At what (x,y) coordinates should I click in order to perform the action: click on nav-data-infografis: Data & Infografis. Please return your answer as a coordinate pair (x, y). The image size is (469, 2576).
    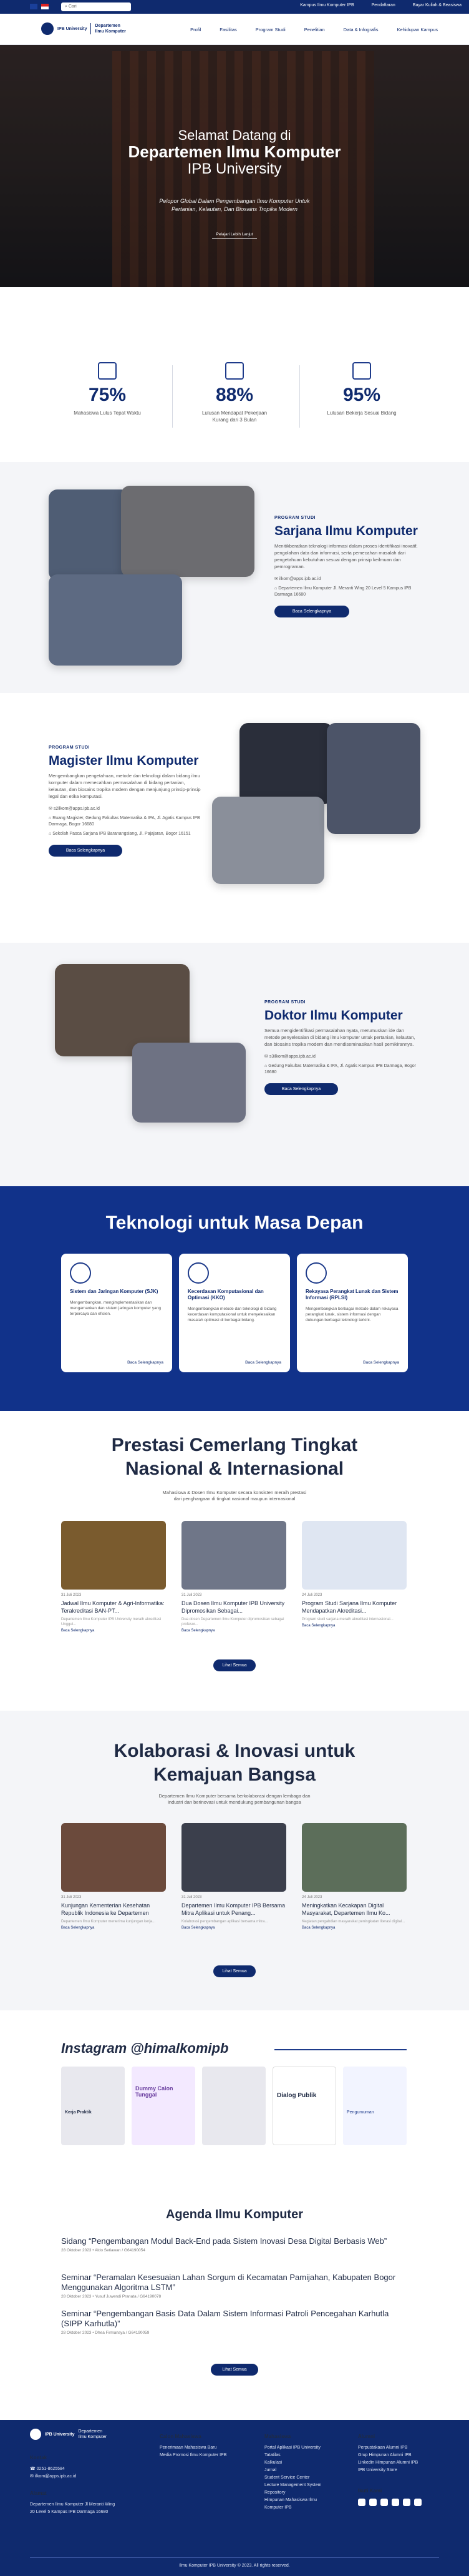
    Looking at the image, I should click on (361, 29).